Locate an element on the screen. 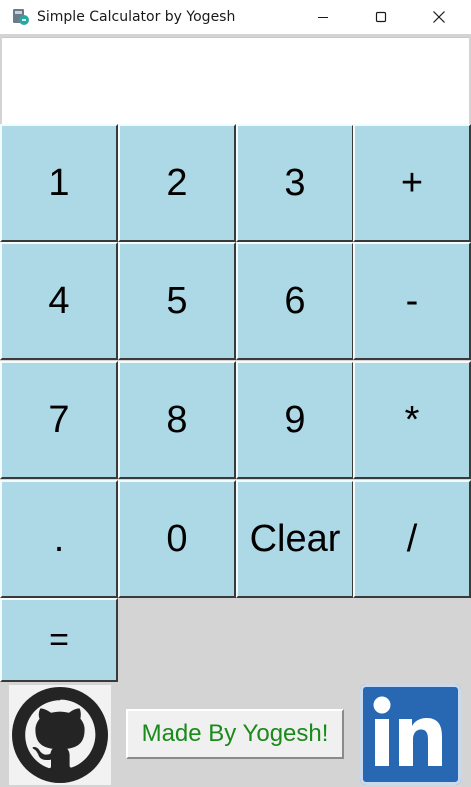 This screenshot has width=471, height=787. key-multiply: * is located at coordinates (412, 420).